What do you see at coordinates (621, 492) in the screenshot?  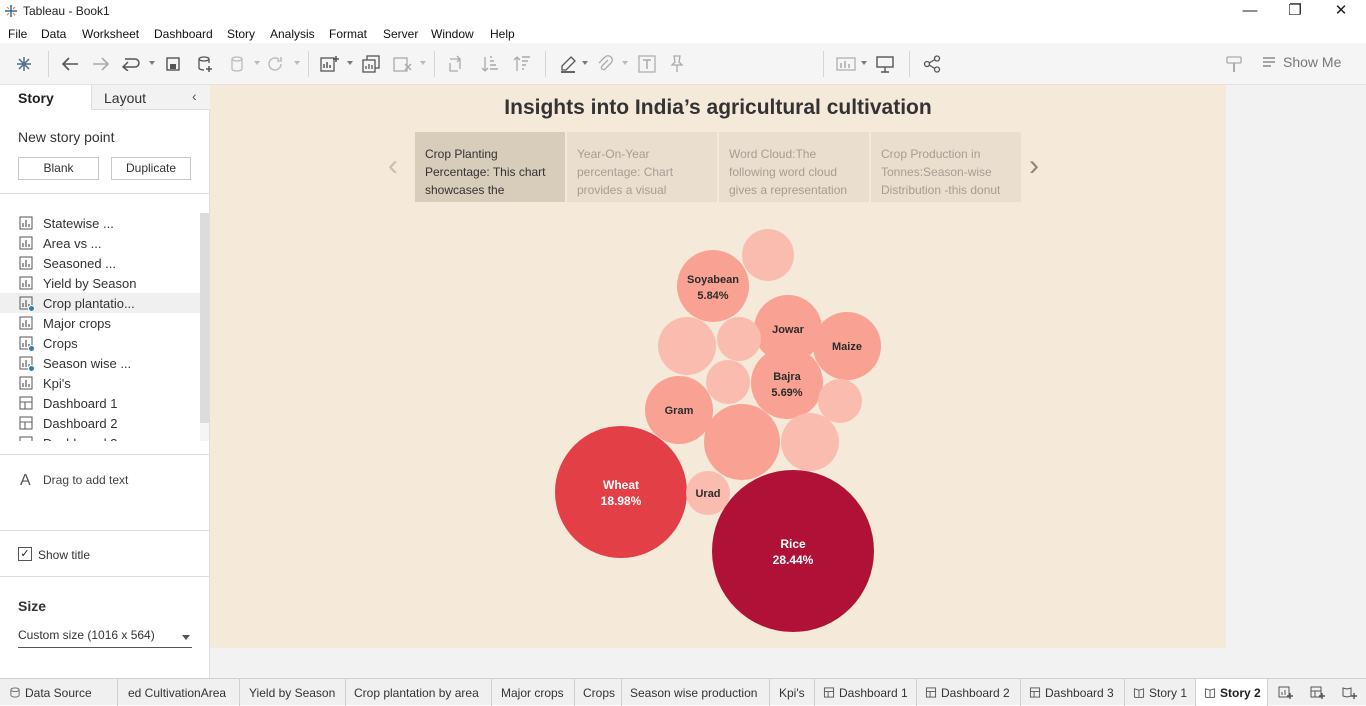 I see `bubble-wheat: Wheat 18.98%` at bounding box center [621, 492].